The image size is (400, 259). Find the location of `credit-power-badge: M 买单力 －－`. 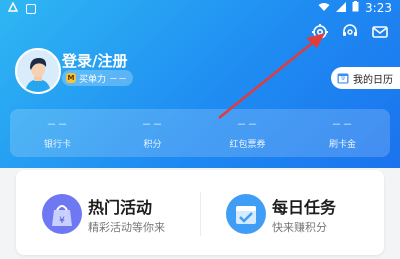

credit-power-badge: M 买单力 －－ is located at coordinates (98, 78).